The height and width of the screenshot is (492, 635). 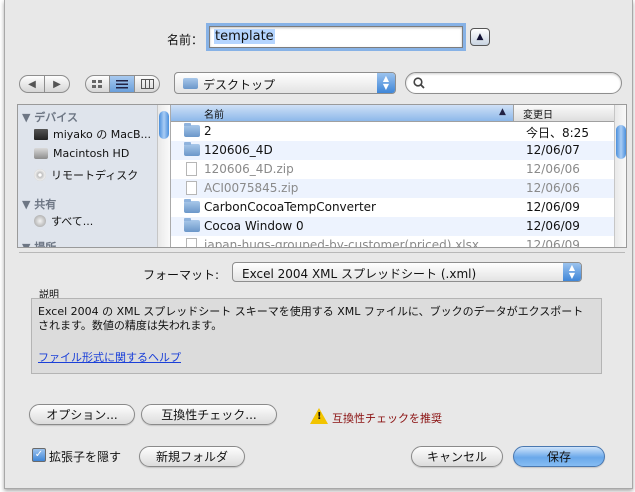 I want to click on disclosure-up-icon: ▲, so click(x=480, y=37).